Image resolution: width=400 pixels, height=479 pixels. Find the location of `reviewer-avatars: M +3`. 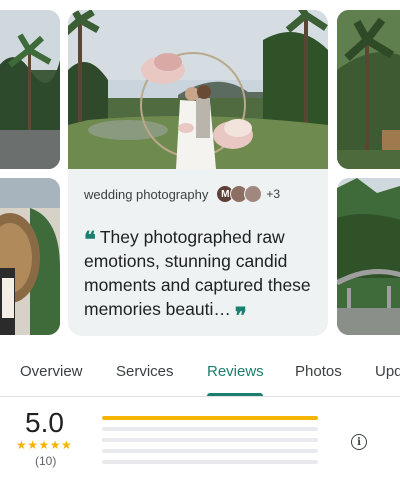

reviewer-avatars: M +3 is located at coordinates (248, 194).